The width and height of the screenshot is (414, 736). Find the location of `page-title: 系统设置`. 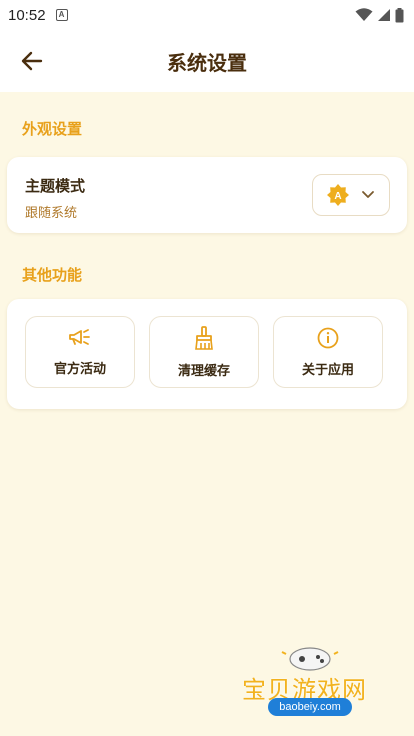

page-title: 系统设置 is located at coordinates (207, 62).